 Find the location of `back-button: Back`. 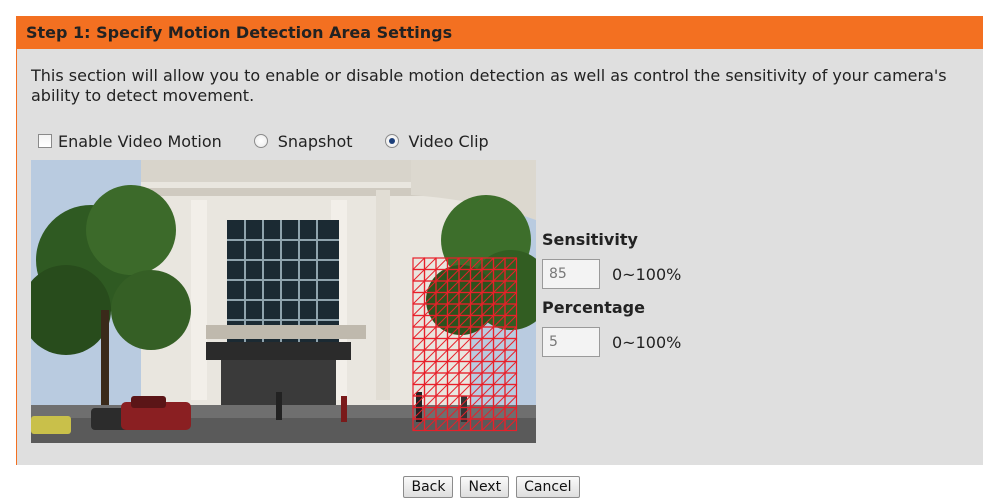

back-button: Back is located at coordinates (428, 487).